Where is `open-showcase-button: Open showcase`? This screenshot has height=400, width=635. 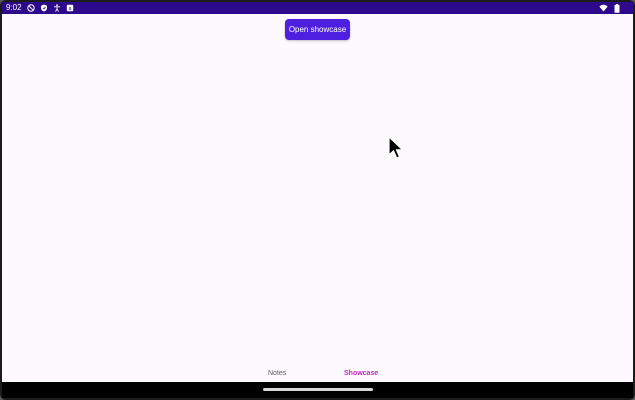 open-showcase-button: Open showcase is located at coordinates (317, 29).